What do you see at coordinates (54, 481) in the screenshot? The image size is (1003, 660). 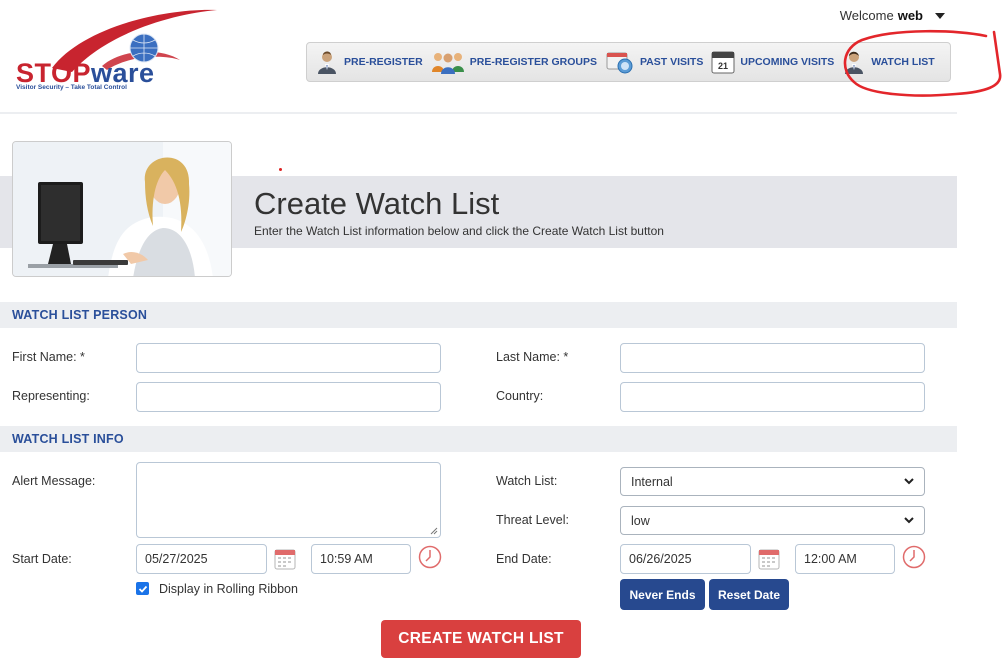 I see `alert-message-label: Alert Message:` at bounding box center [54, 481].